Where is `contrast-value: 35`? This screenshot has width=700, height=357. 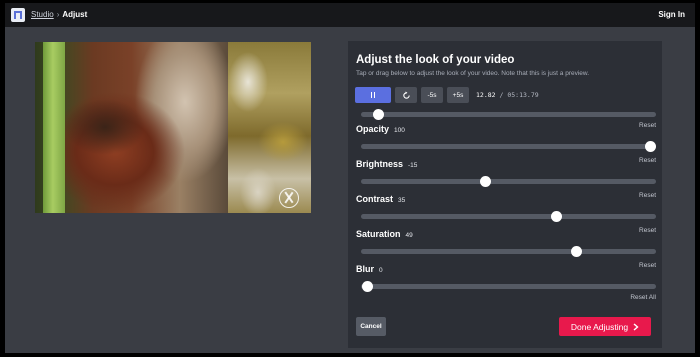
contrast-value: 35 is located at coordinates (402, 200).